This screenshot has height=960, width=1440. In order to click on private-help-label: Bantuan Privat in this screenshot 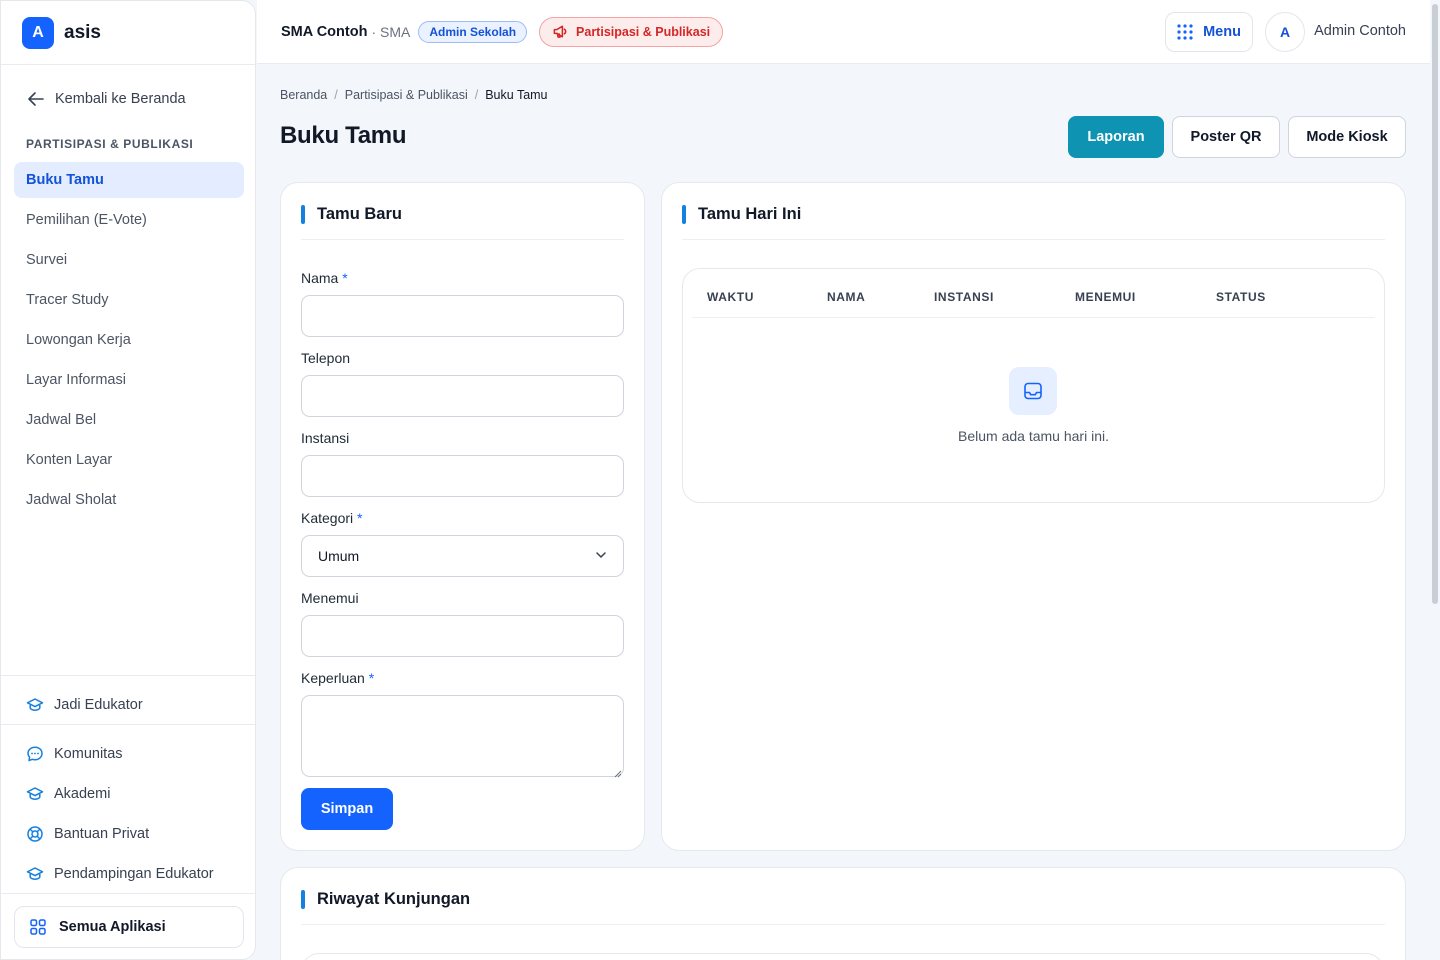, I will do `click(102, 834)`.